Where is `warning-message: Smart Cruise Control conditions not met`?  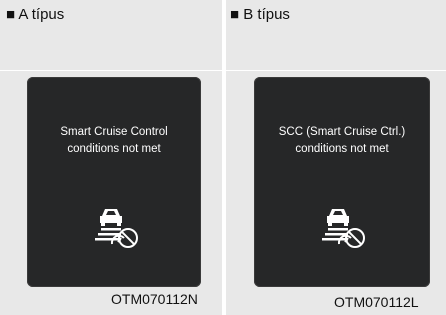 warning-message: Smart Cruise Control conditions not met is located at coordinates (114, 141).